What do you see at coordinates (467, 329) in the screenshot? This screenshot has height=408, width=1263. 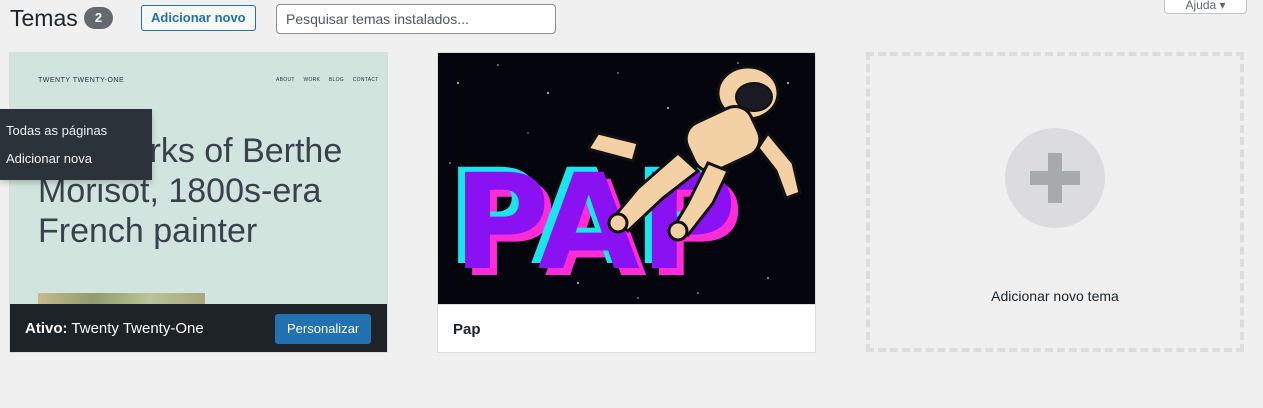 I see `theme-name: Pap` at bounding box center [467, 329].